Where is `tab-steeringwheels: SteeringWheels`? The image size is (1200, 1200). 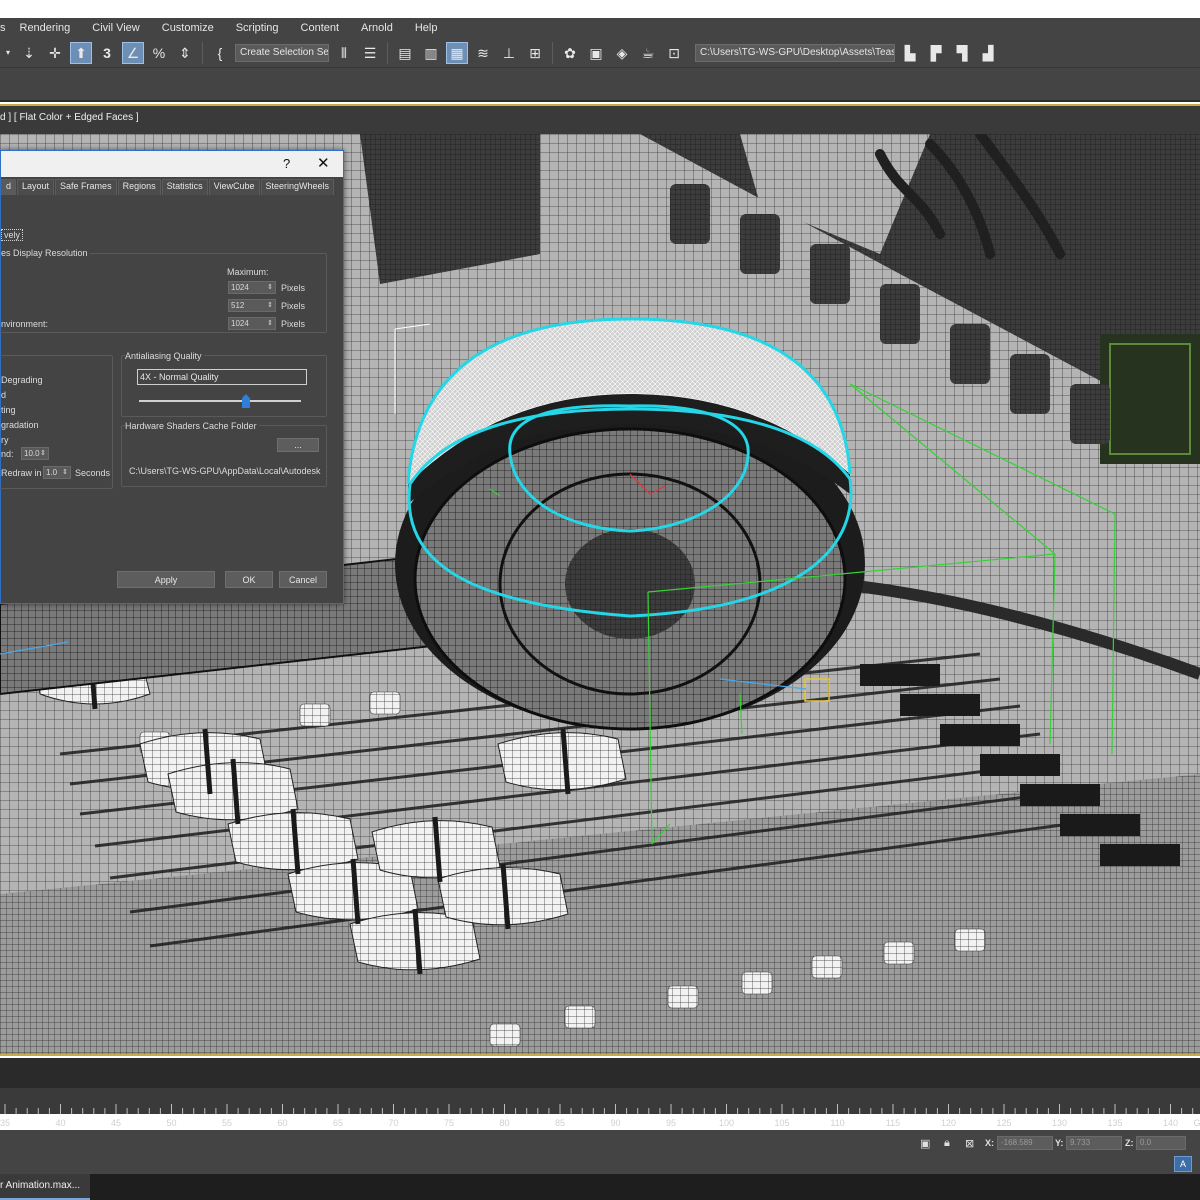 tab-steeringwheels: SteeringWheels is located at coordinates (297, 187).